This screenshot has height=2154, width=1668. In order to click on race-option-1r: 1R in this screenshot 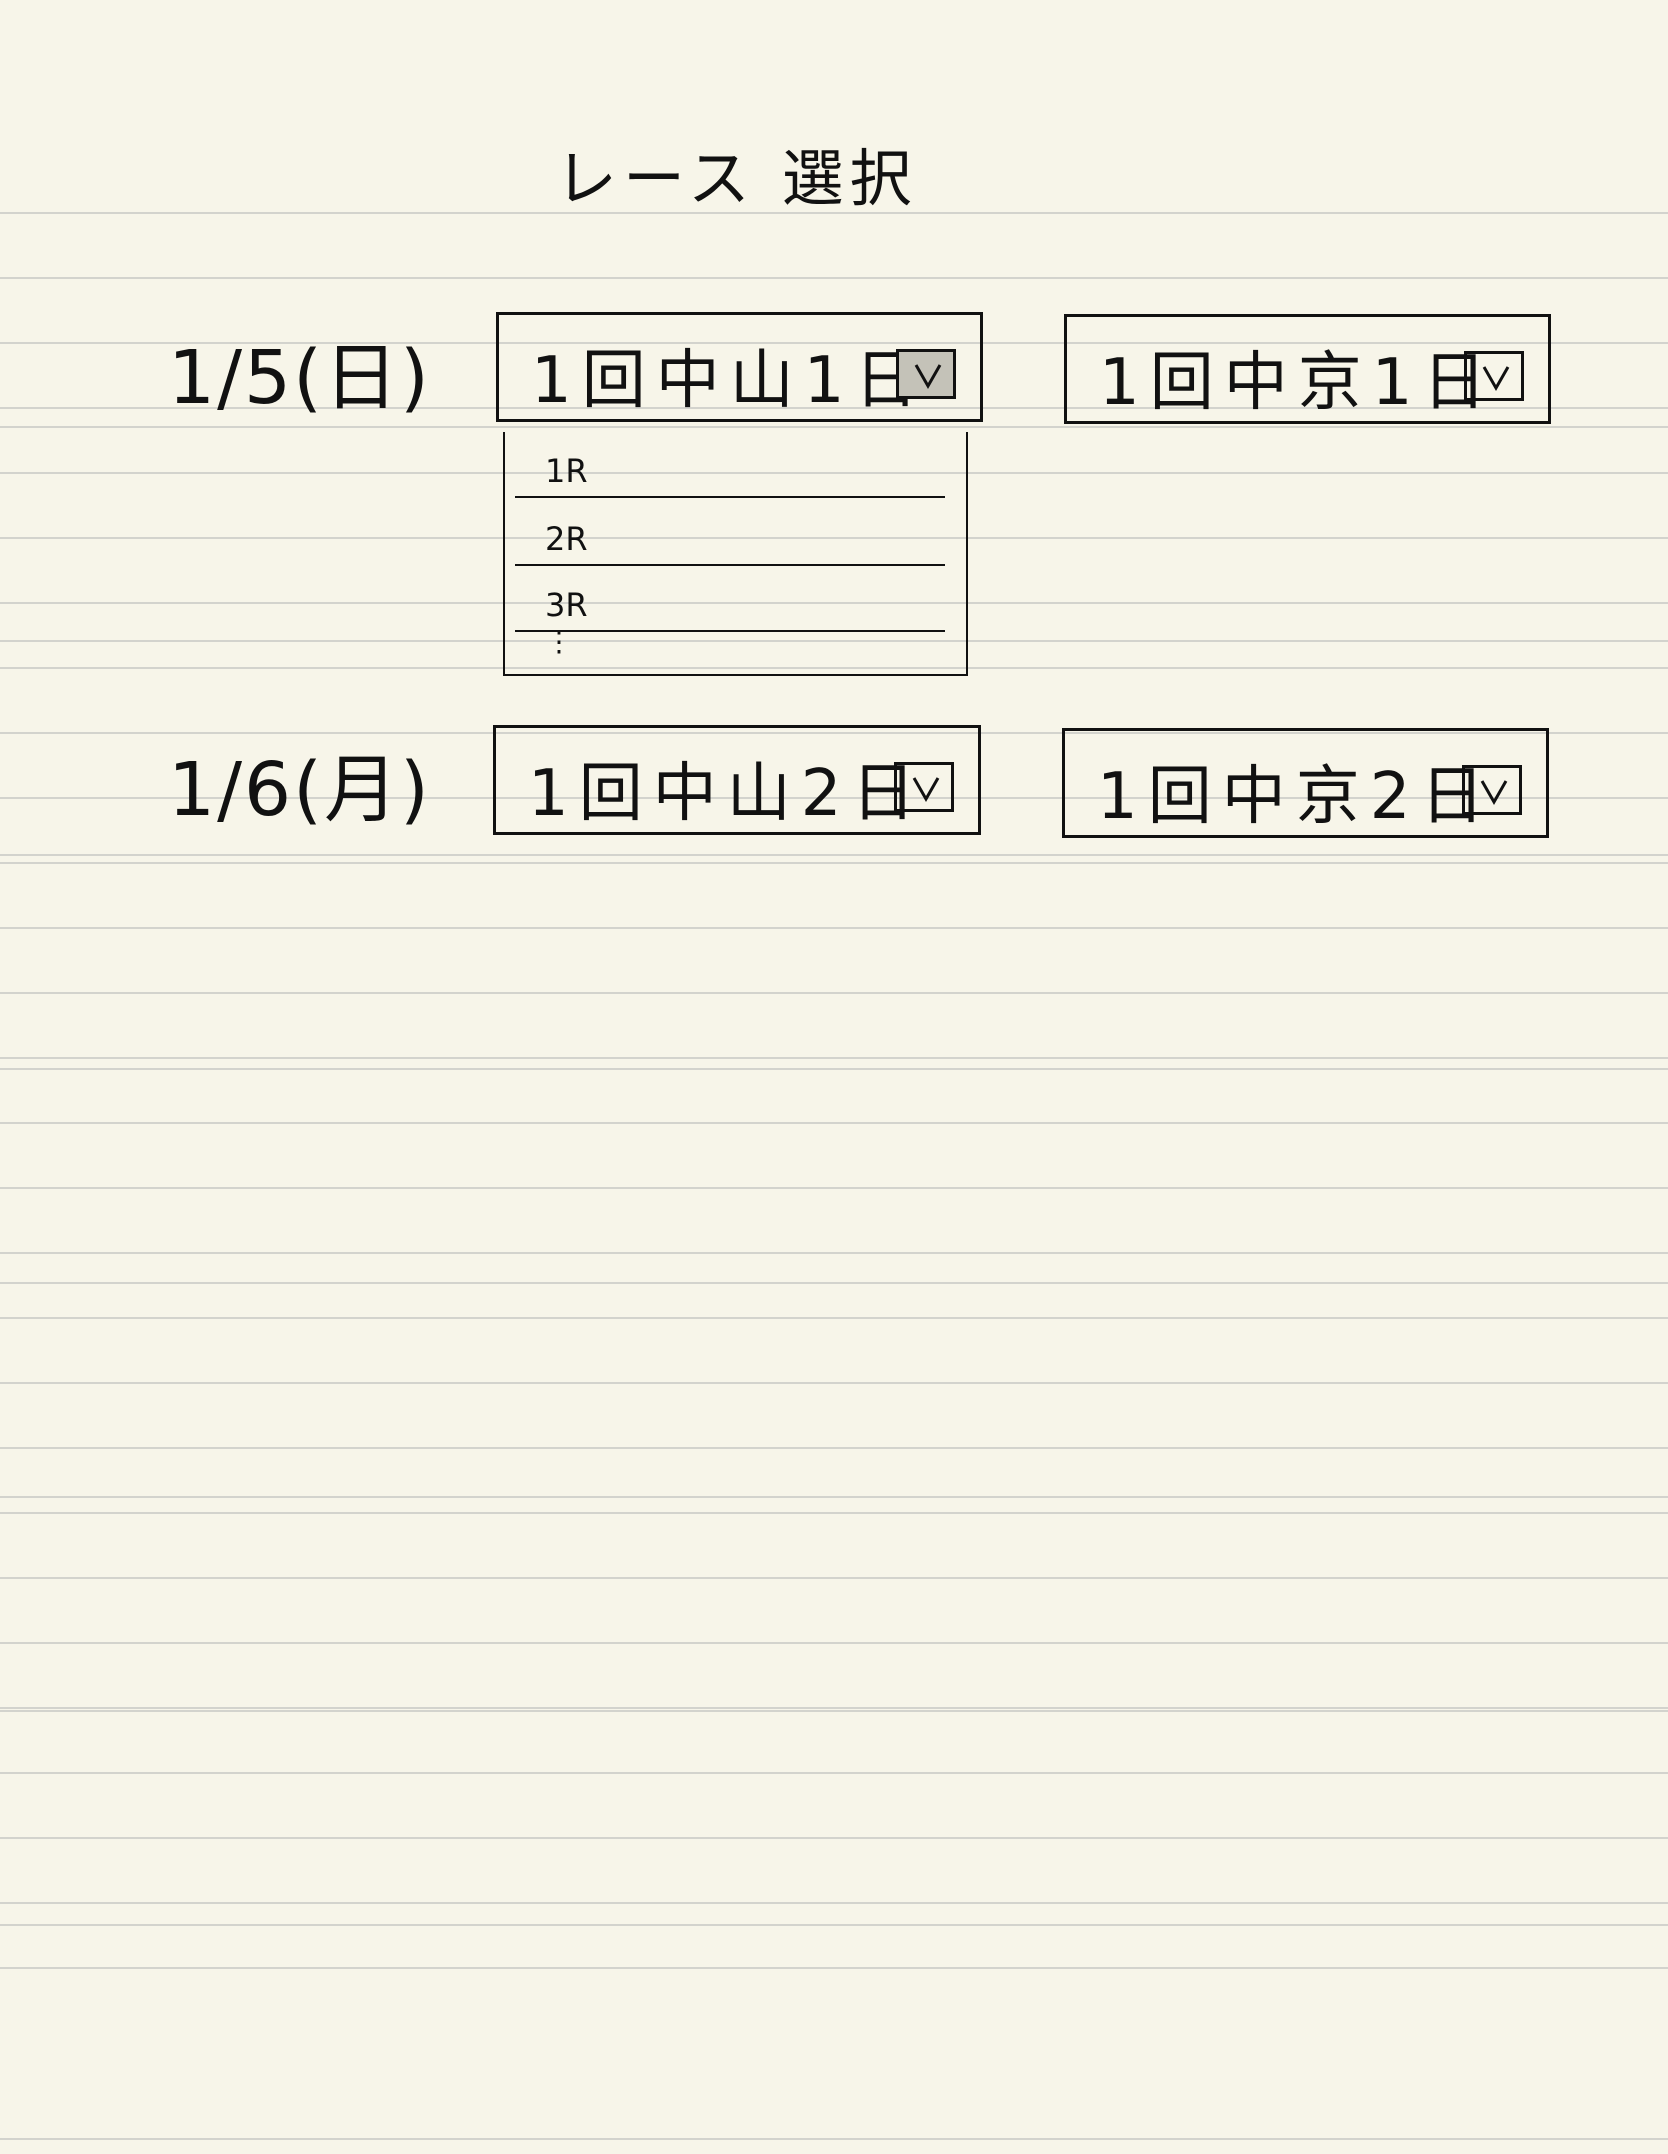, I will do `click(730, 469)`.